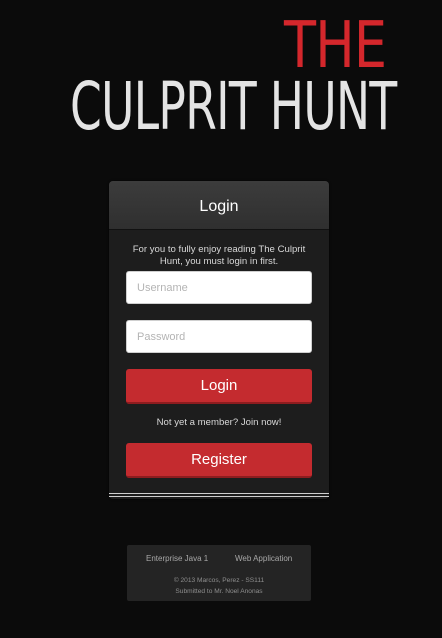  What do you see at coordinates (219, 460) in the screenshot?
I see `register-button: Register` at bounding box center [219, 460].